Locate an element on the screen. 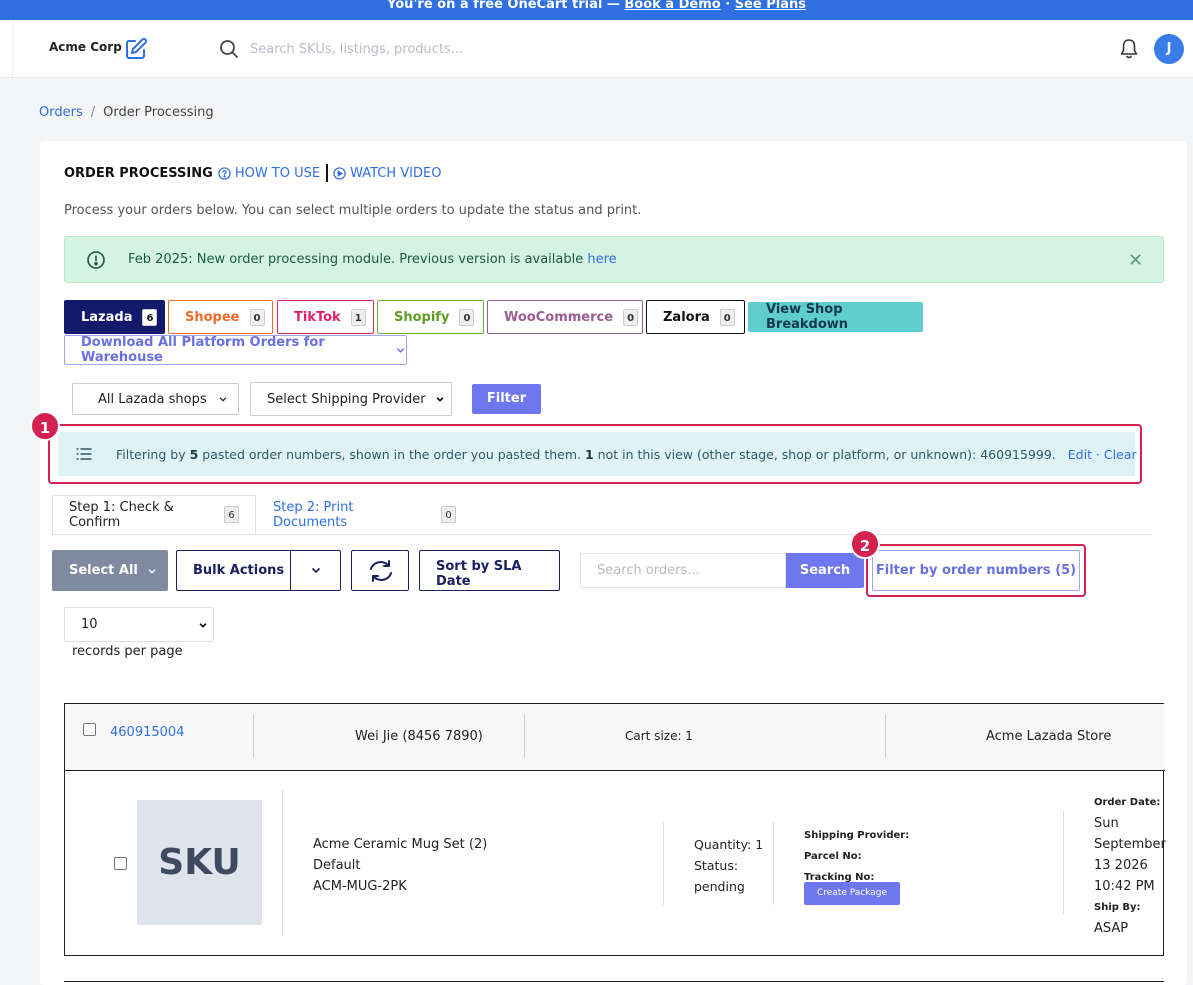  platform-tiktok-count: 1 is located at coordinates (358, 317).